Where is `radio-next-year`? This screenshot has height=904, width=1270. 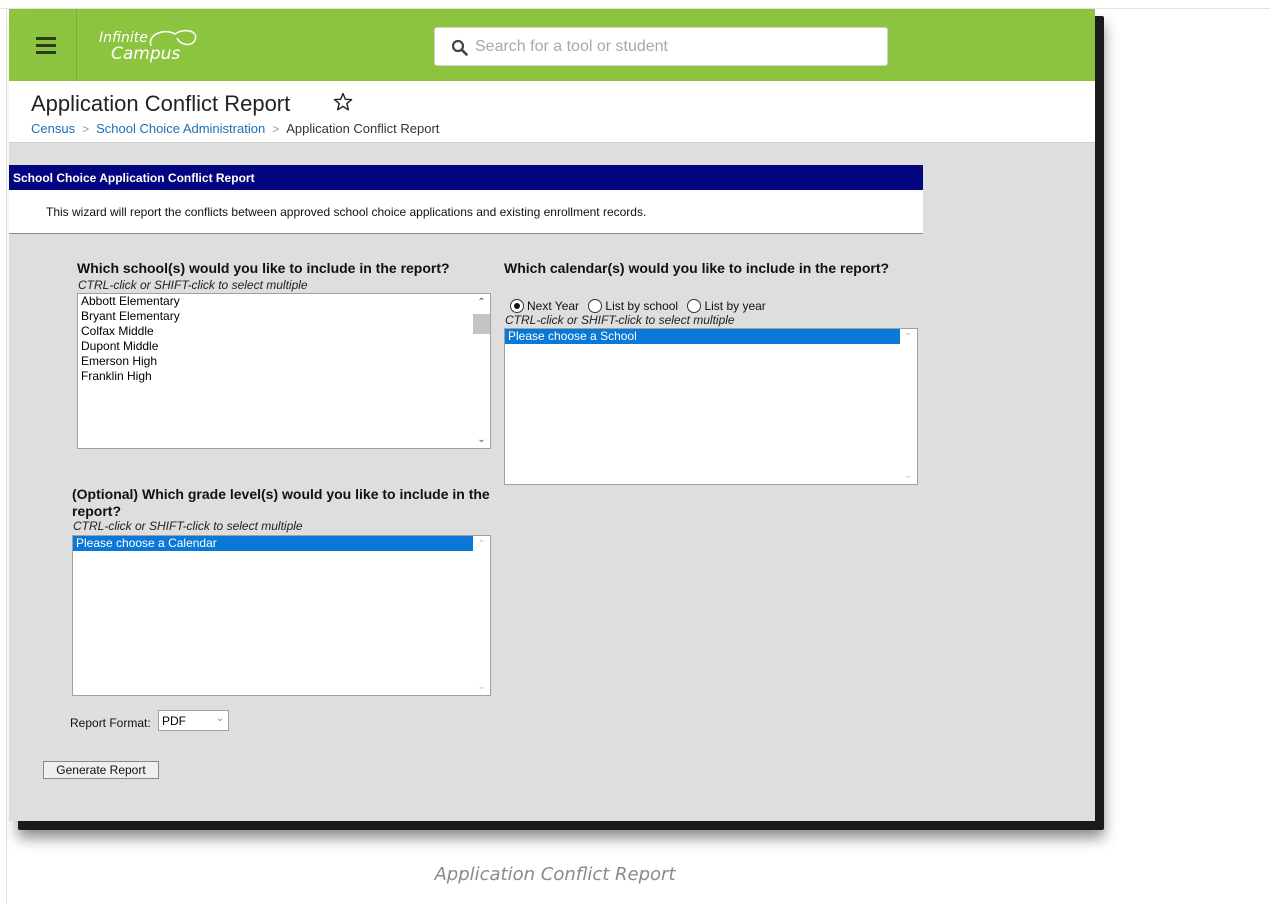
radio-next-year is located at coordinates (517, 306).